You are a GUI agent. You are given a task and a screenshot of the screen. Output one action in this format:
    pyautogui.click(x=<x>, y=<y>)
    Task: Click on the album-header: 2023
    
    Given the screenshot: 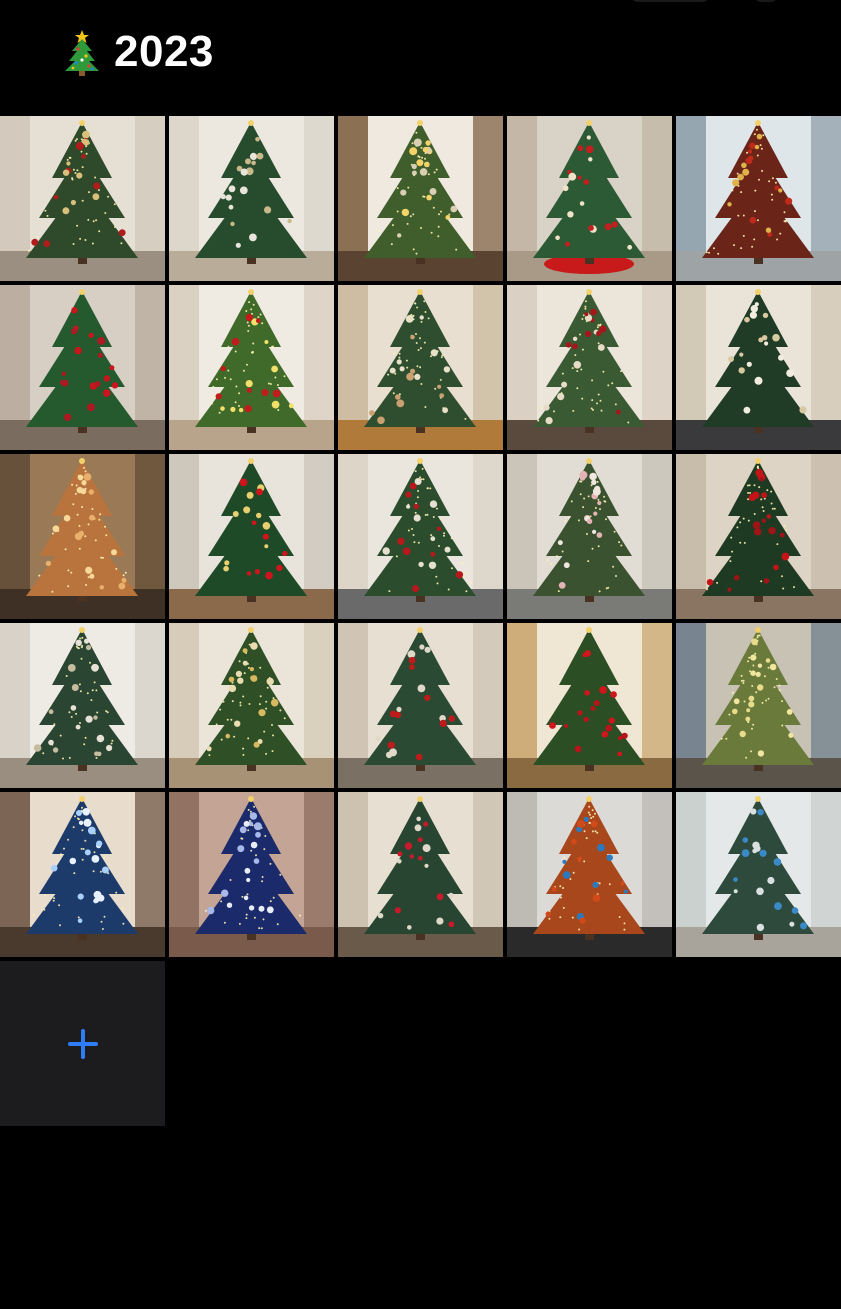 What is the action you would take?
    pyautogui.click(x=138, y=52)
    